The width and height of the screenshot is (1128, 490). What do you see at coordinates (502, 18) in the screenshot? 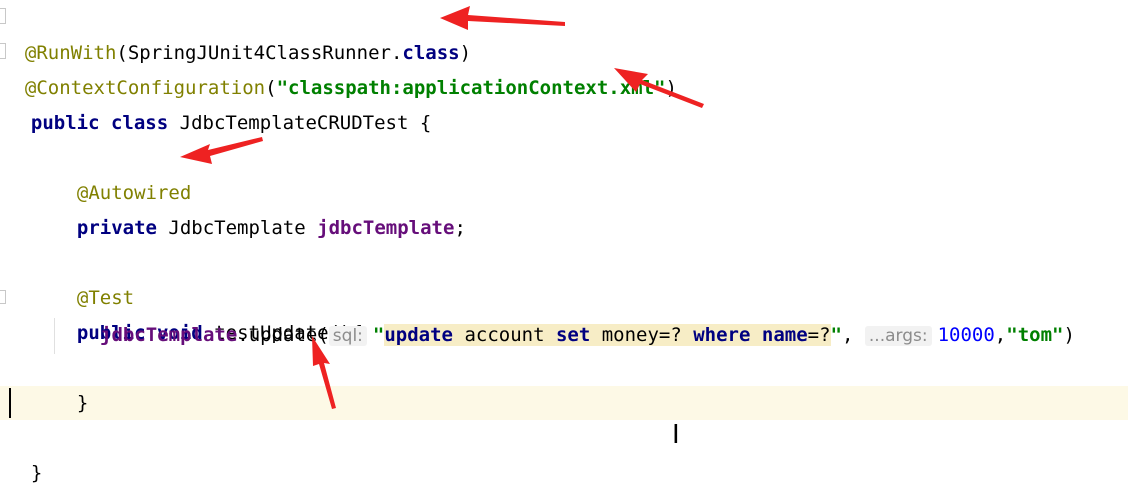
I see `arrow-runwith` at bounding box center [502, 18].